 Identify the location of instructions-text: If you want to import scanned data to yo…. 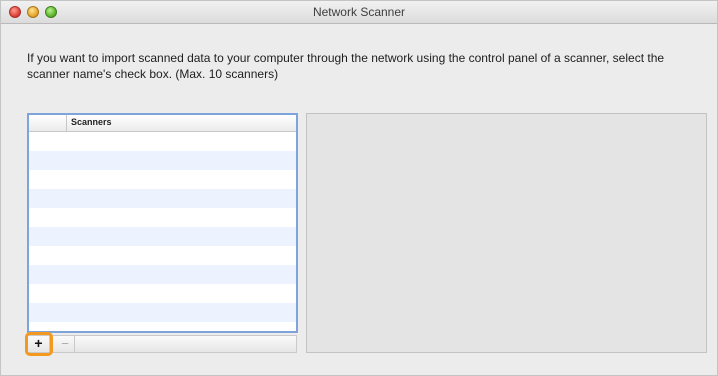
(346, 66).